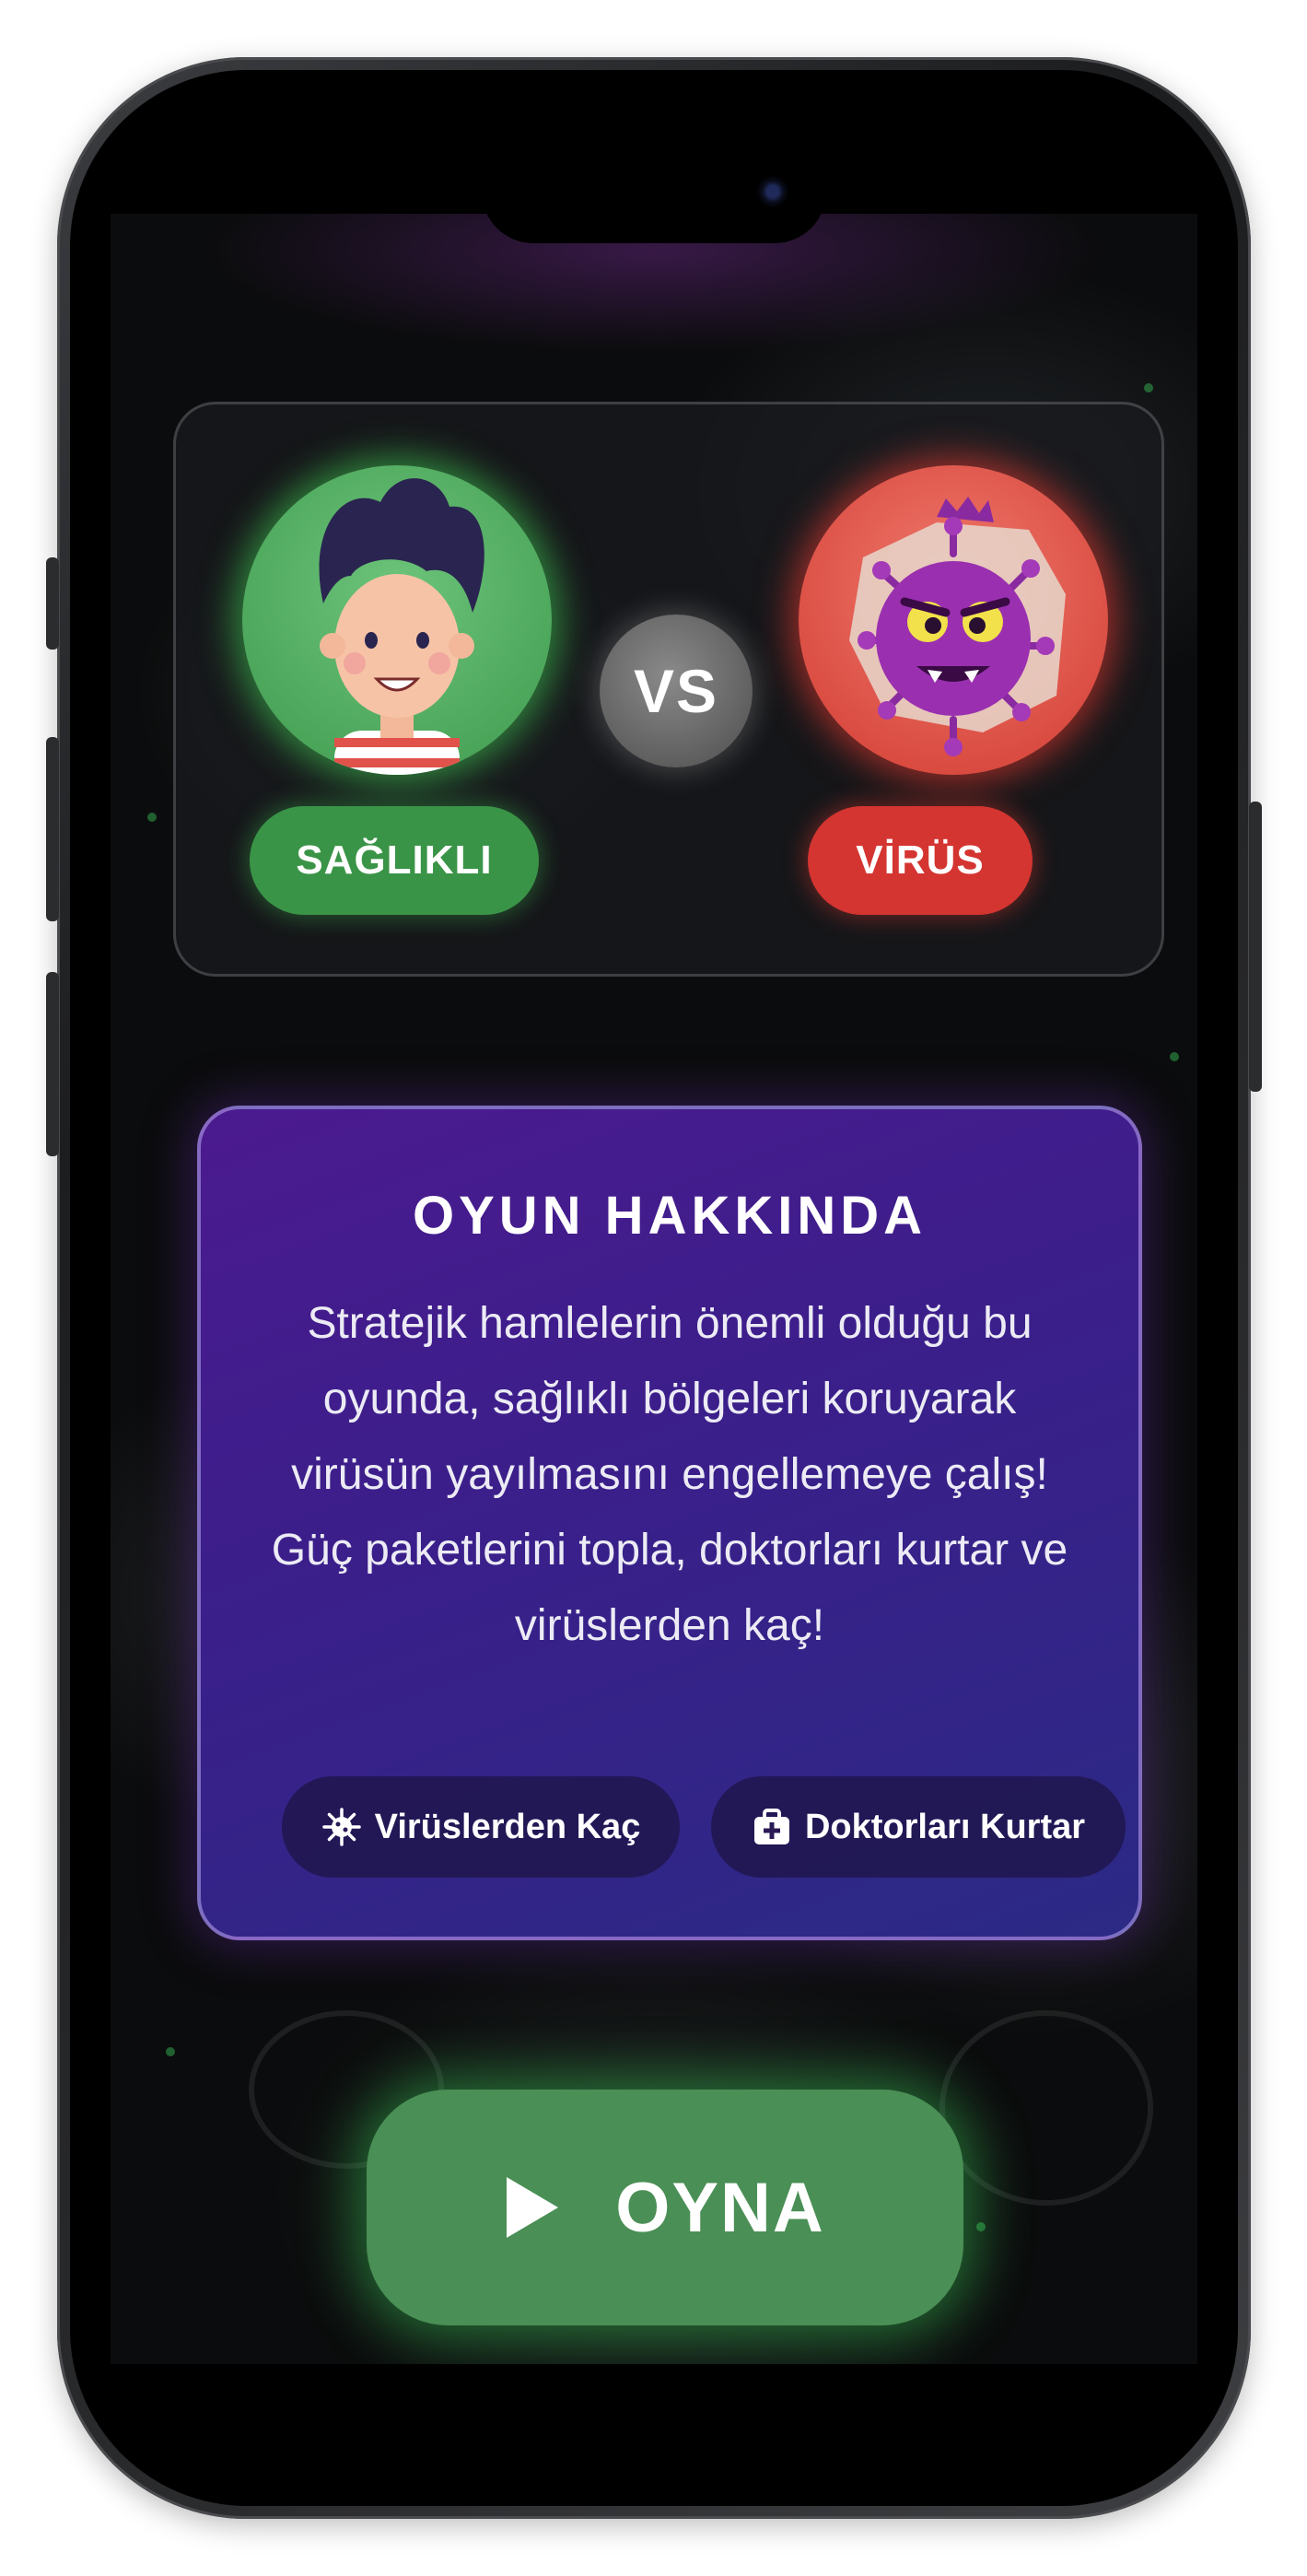  I want to click on feature-label: Doktorları Kurtar, so click(945, 1826).